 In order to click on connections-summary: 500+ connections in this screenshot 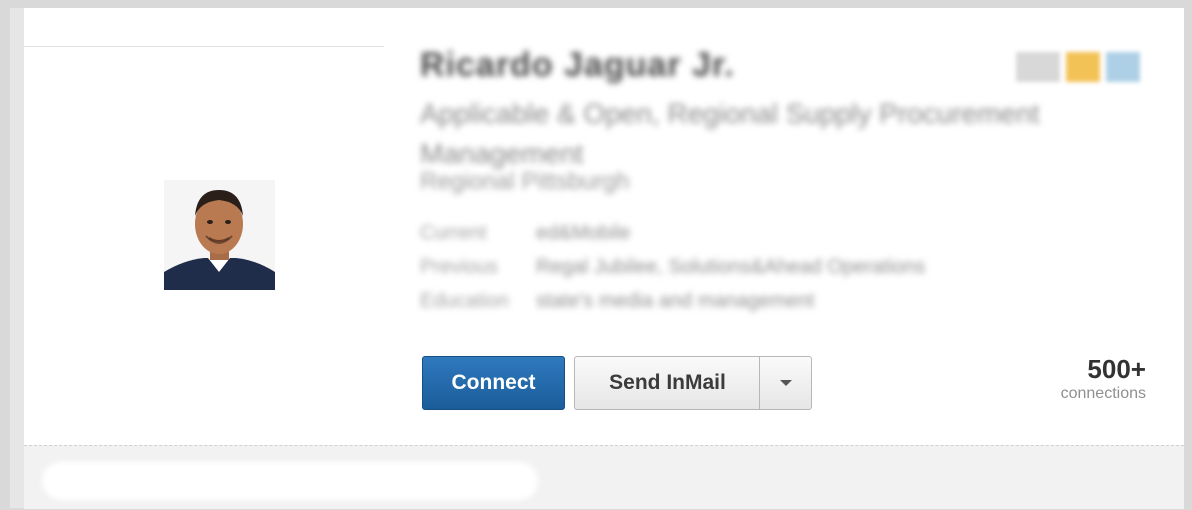, I will do `click(1103, 379)`.